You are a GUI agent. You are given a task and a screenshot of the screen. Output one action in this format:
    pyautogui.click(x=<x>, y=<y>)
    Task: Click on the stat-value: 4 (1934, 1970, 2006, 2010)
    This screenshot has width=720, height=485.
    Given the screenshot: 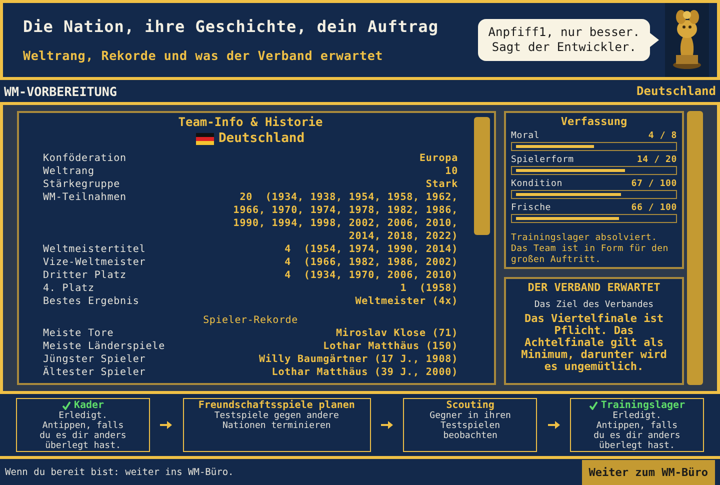 What is the action you would take?
    pyautogui.click(x=371, y=275)
    